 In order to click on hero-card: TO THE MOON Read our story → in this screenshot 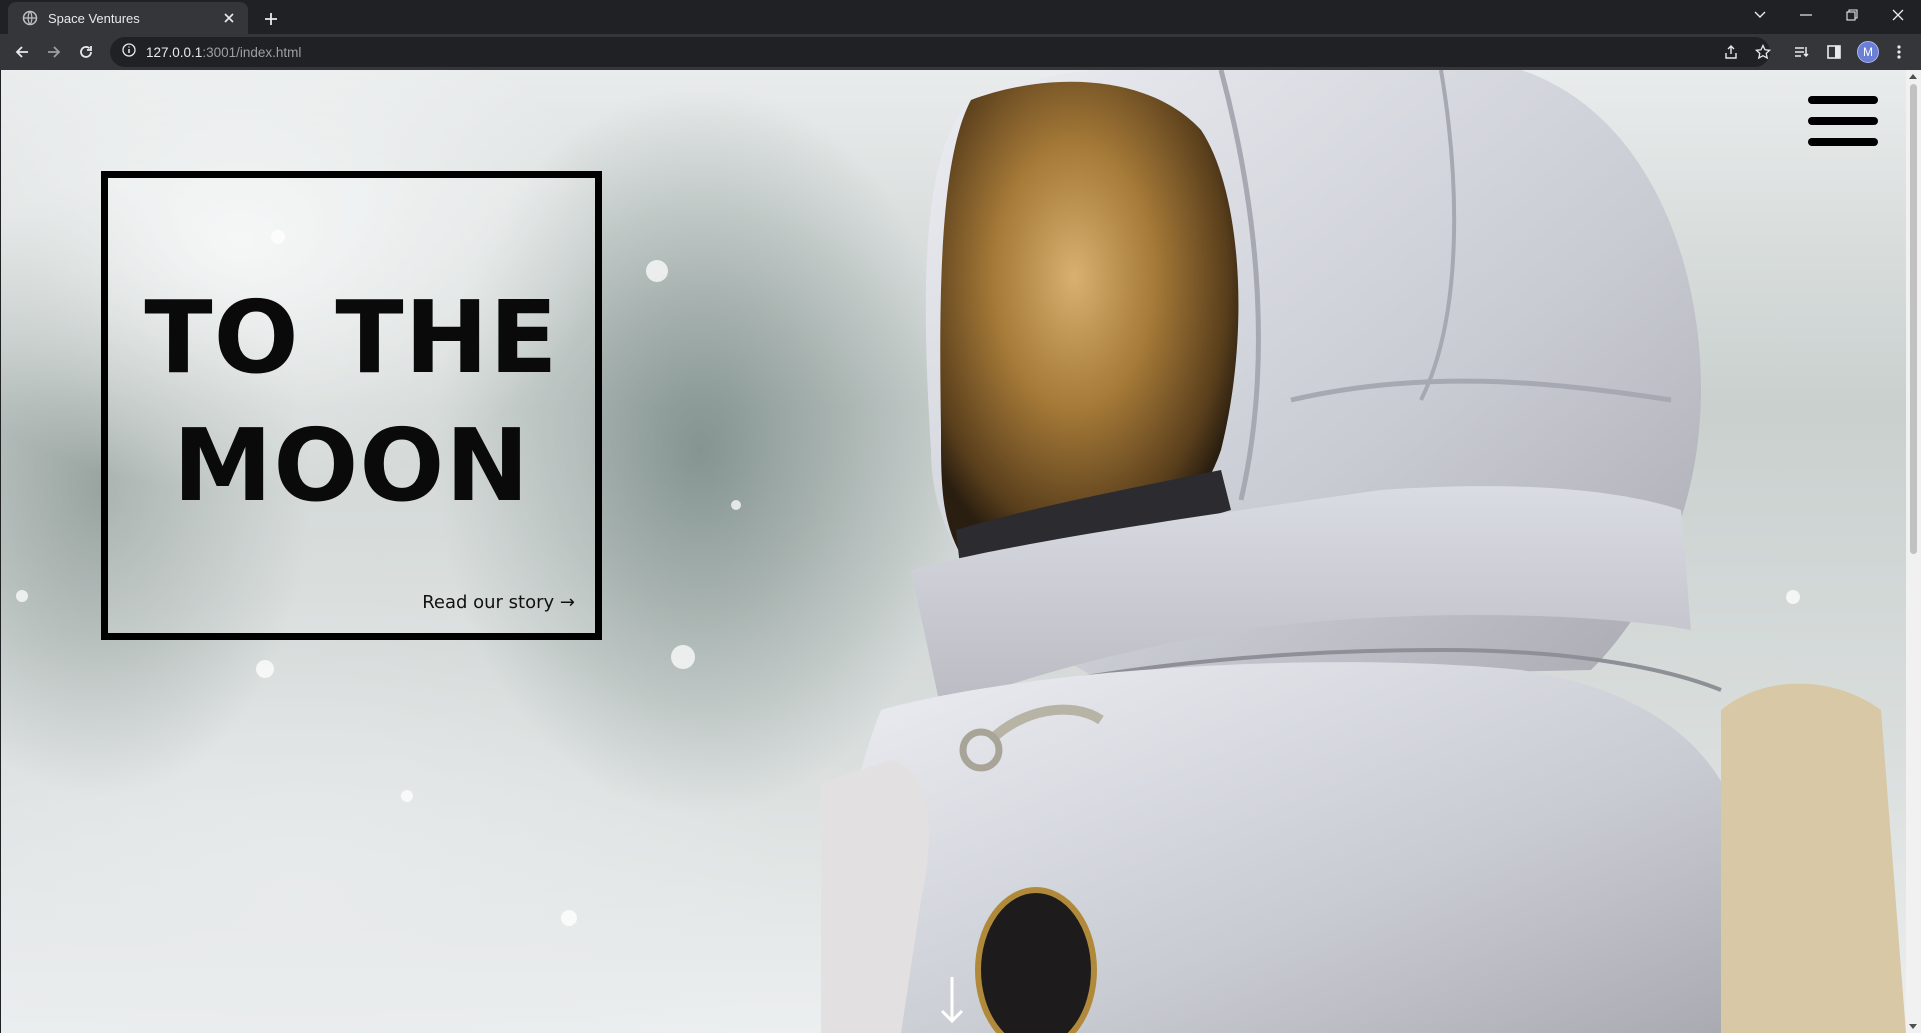, I will do `click(351, 405)`.